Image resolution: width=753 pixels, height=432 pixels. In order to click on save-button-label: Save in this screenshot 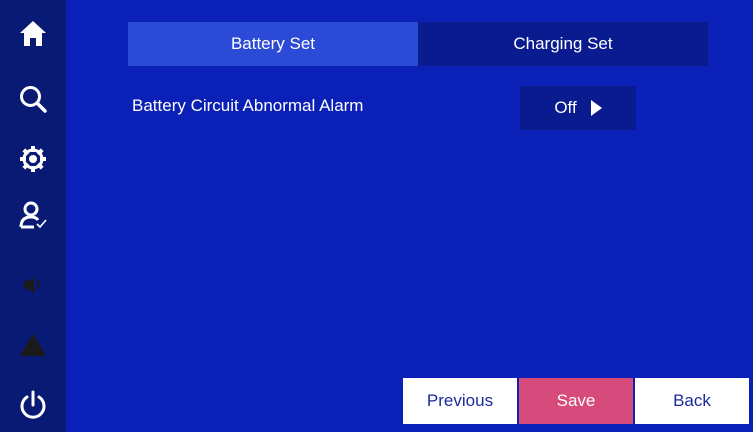, I will do `click(576, 400)`.